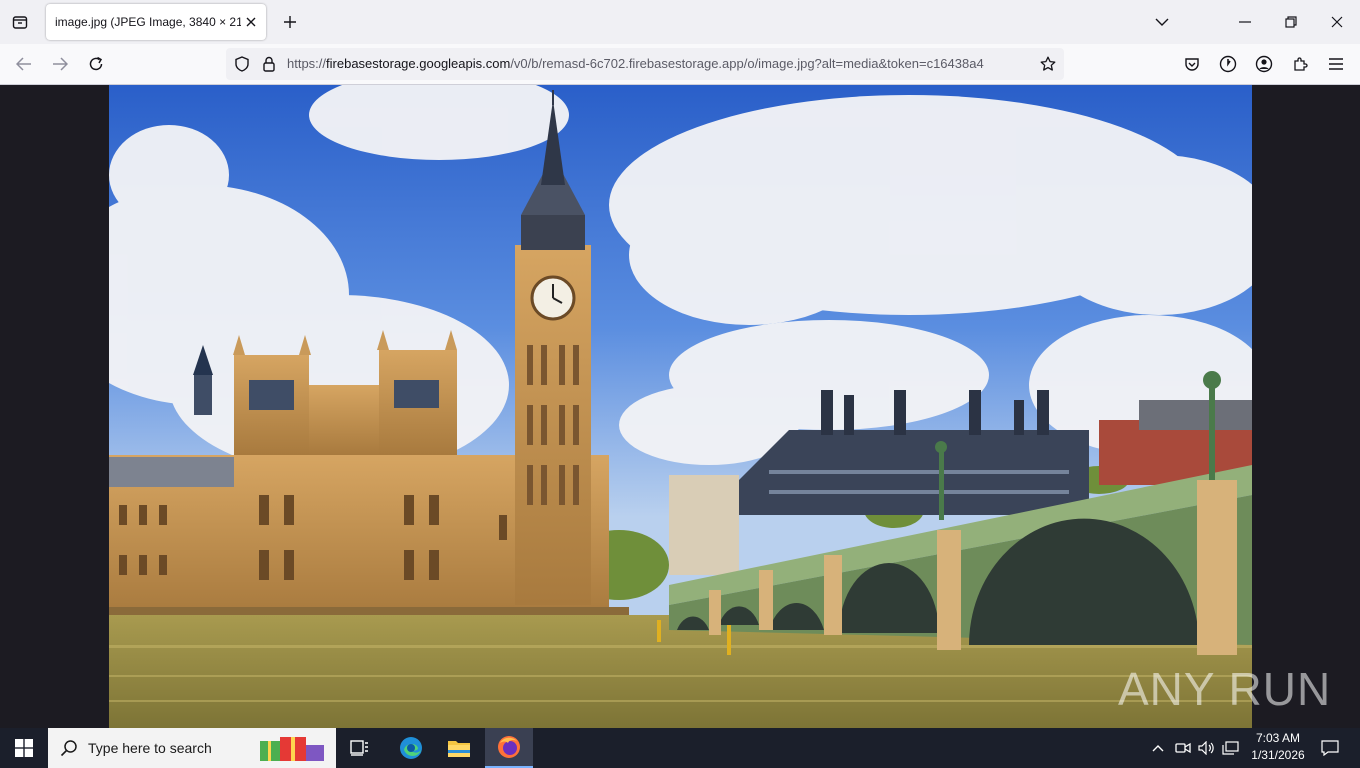 The width and height of the screenshot is (1360, 768). I want to click on close-tab-icon, so click(251, 22).